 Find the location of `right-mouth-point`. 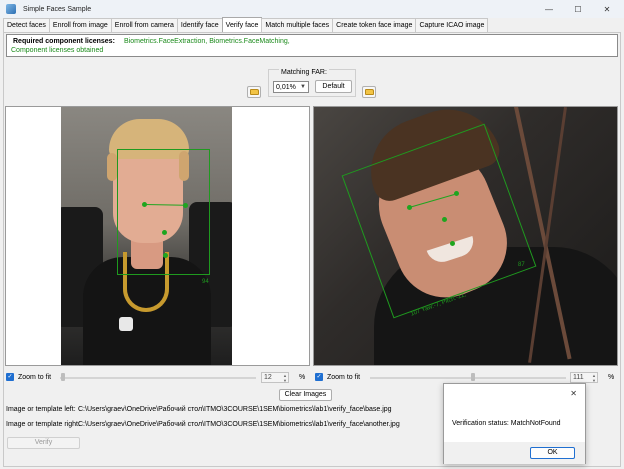

right-mouth-point is located at coordinates (452, 243).